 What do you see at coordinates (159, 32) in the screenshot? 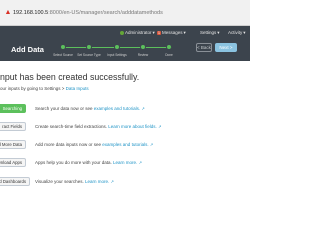
I see `messages-count-badge: 1` at bounding box center [159, 32].